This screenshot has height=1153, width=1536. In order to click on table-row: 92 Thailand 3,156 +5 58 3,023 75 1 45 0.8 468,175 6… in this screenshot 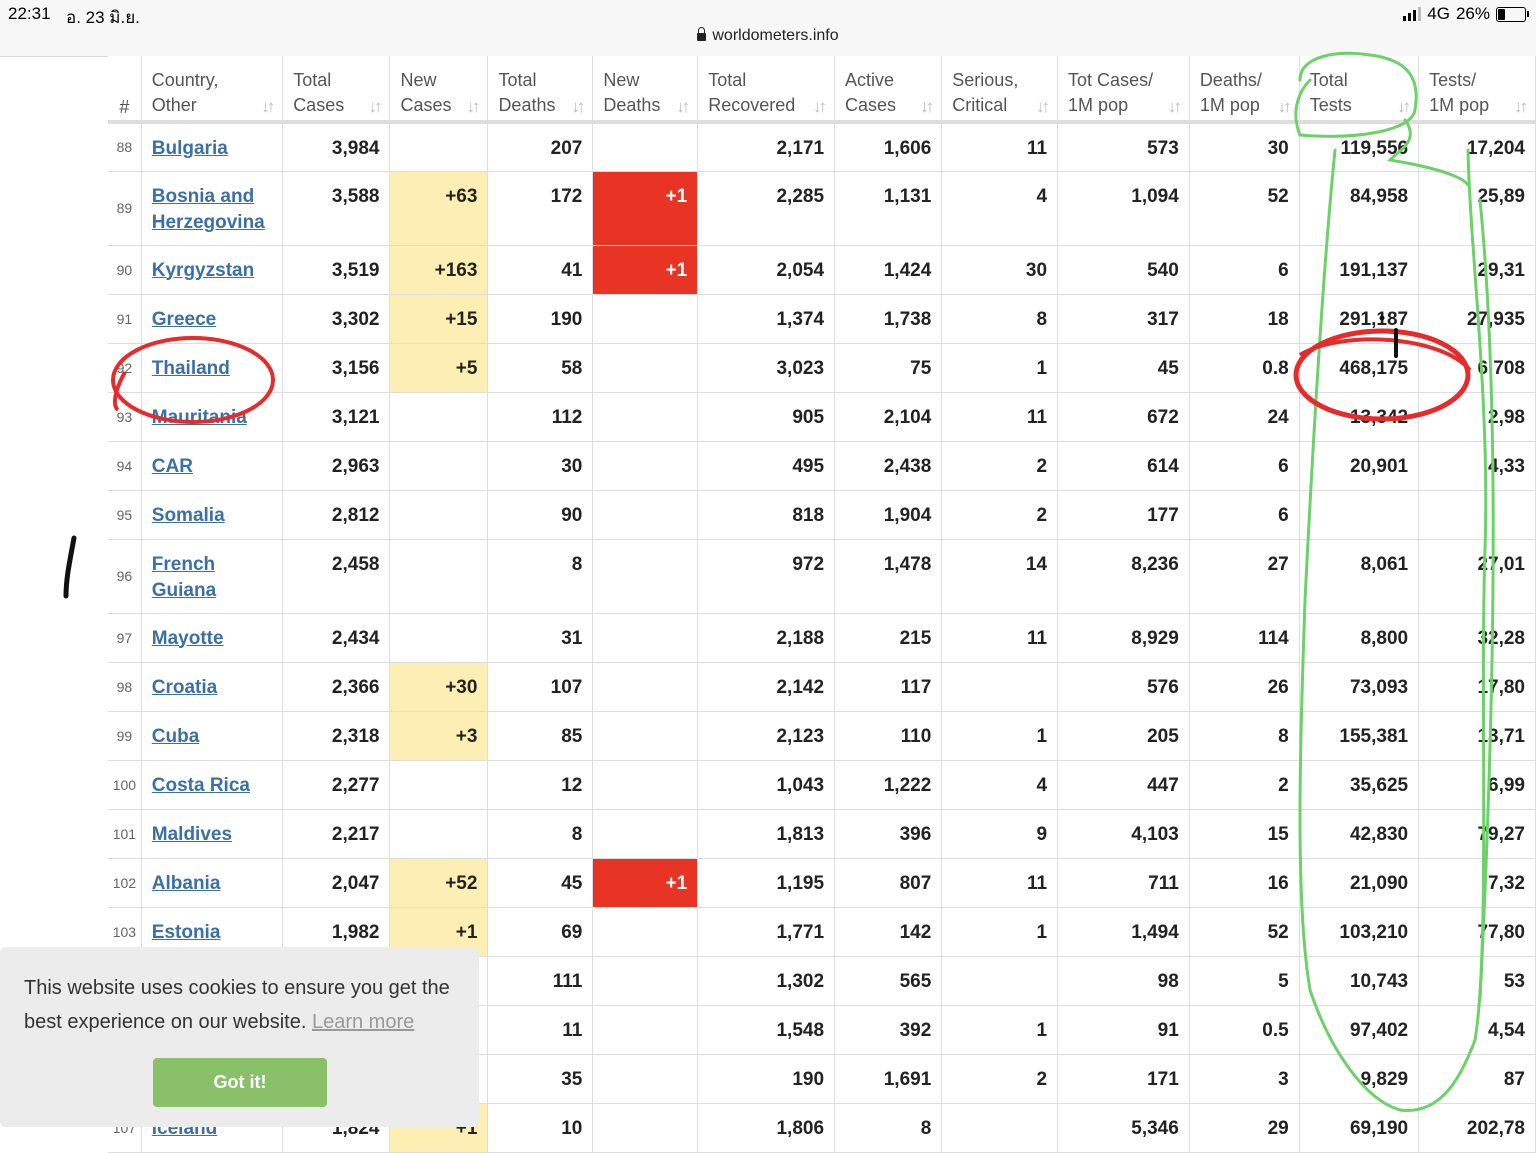, I will do `click(822, 368)`.